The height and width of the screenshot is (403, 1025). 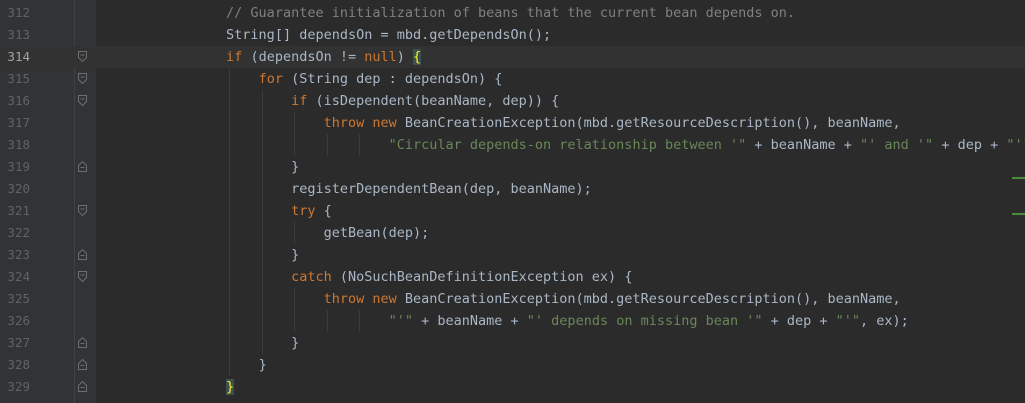 I want to click on code-line: 329 }, so click(x=512, y=387).